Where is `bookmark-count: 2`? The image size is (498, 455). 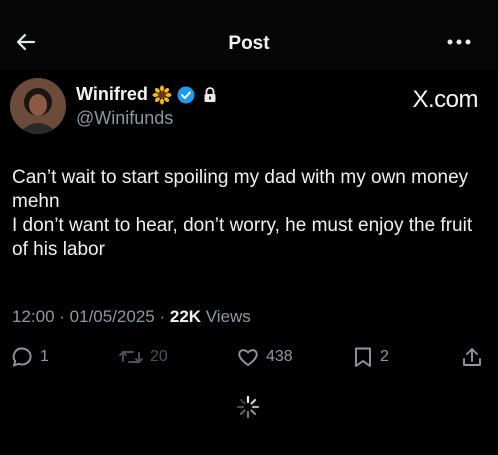 bookmark-count: 2 is located at coordinates (384, 356).